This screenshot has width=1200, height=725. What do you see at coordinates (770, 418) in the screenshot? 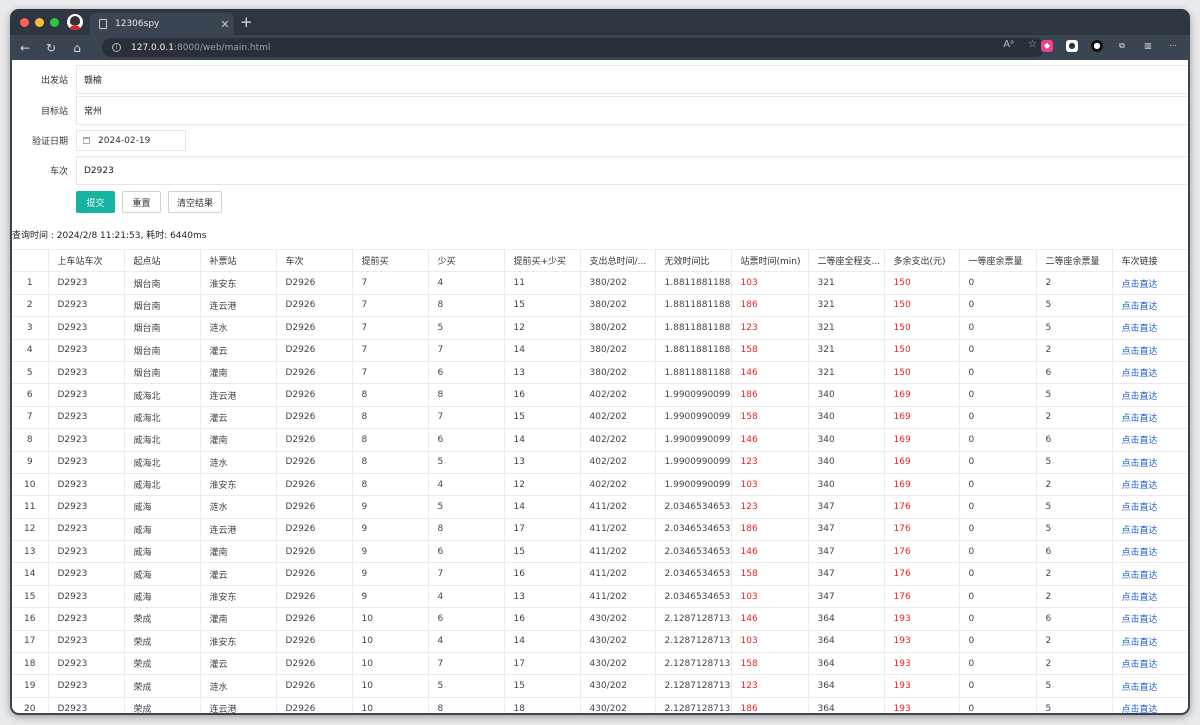
I see `table-cell: 158` at bounding box center [770, 418].